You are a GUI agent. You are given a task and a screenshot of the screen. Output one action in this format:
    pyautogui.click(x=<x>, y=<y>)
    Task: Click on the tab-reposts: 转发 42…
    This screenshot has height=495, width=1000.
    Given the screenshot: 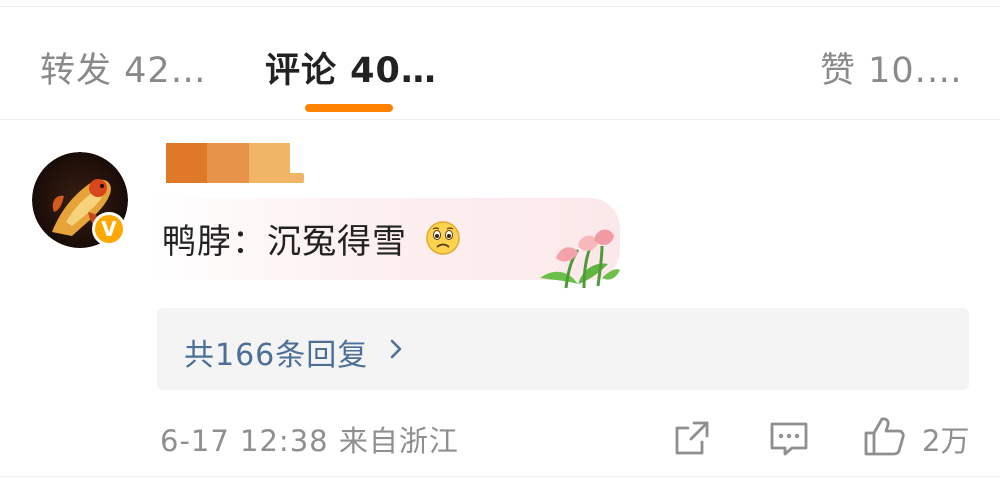 What is the action you would take?
    pyautogui.click(x=123, y=67)
    